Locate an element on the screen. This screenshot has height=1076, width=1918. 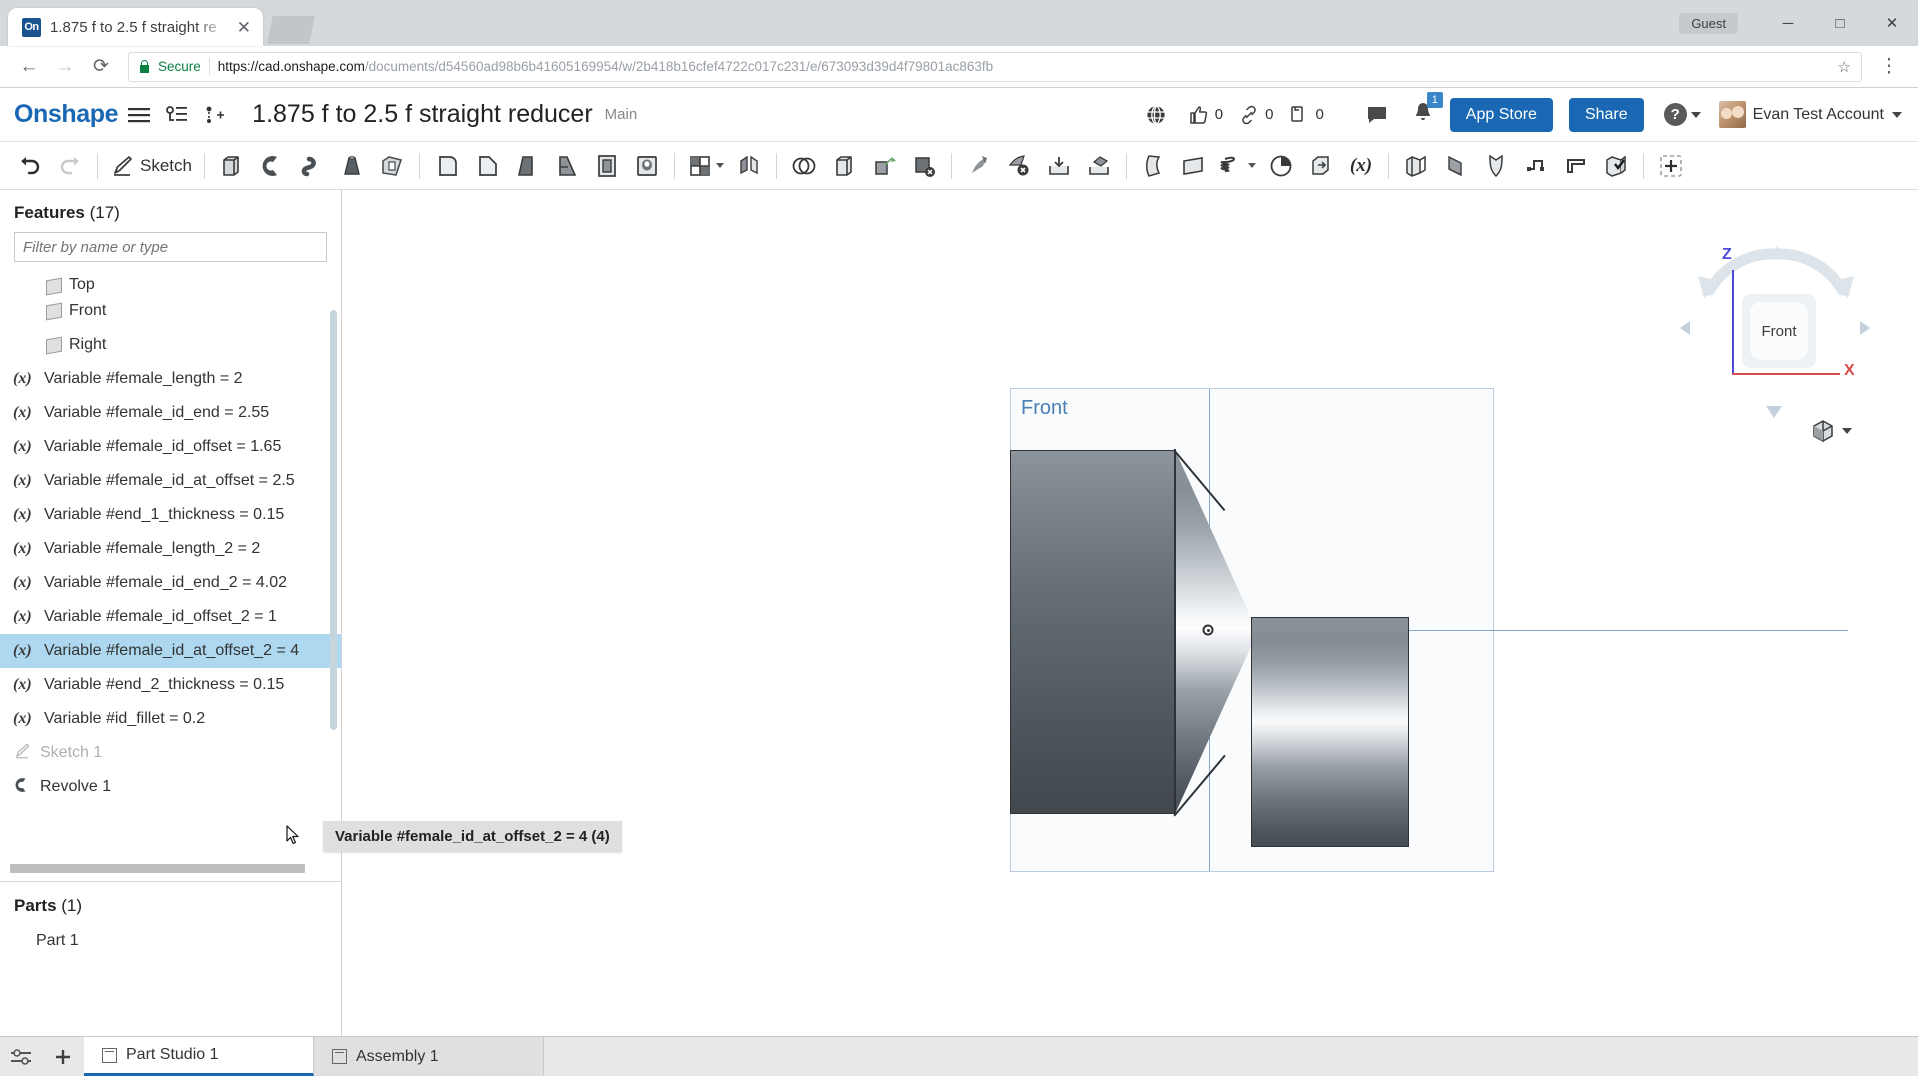
close-icon: ✕ is located at coordinates (244, 27).